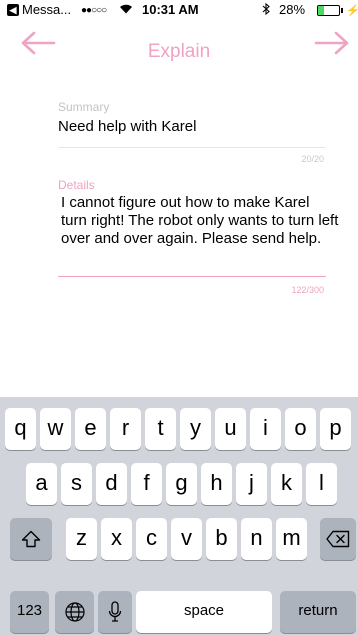 The width and height of the screenshot is (358, 636). I want to click on shift-icon, so click(31, 539).